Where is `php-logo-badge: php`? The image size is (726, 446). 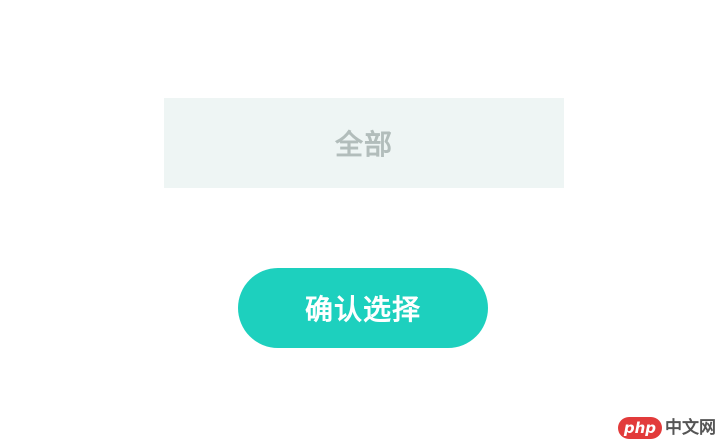 php-logo-badge: php is located at coordinates (639, 428).